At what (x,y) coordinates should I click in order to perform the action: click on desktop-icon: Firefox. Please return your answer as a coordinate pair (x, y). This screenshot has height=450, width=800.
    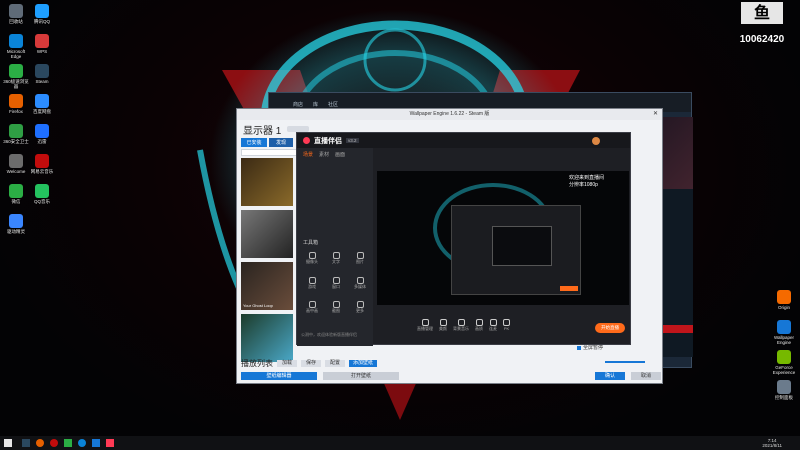
    Looking at the image, I should click on (16, 104).